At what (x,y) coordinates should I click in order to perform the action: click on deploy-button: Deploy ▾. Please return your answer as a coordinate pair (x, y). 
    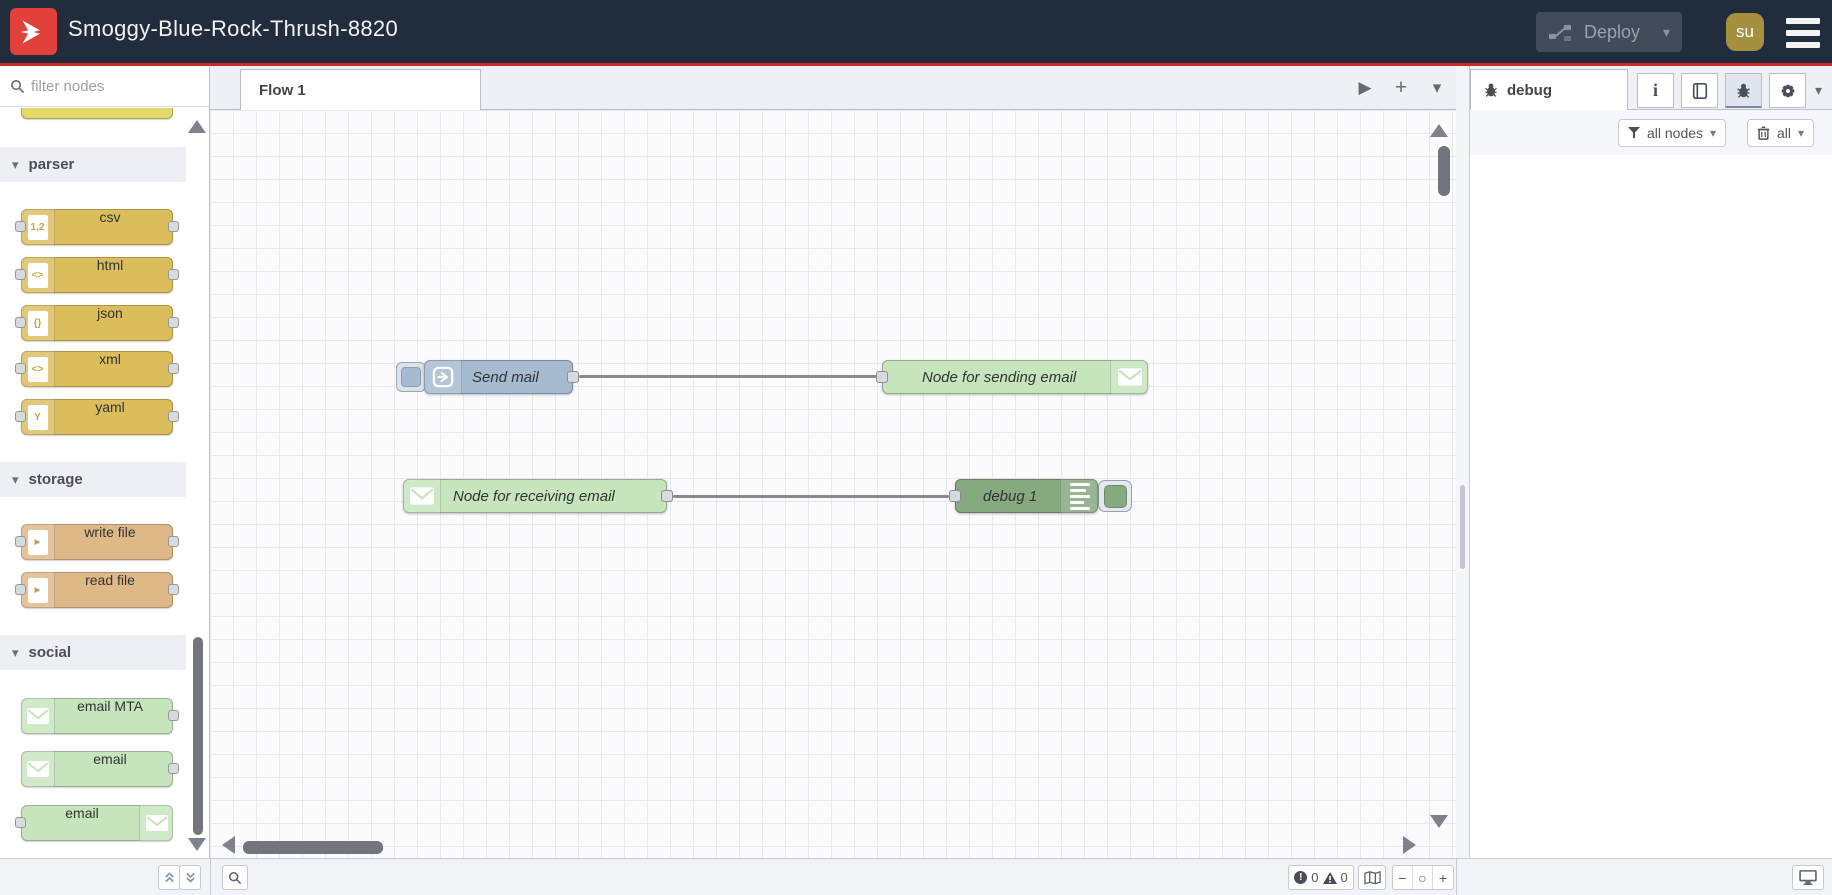
    Looking at the image, I should click on (1609, 32).